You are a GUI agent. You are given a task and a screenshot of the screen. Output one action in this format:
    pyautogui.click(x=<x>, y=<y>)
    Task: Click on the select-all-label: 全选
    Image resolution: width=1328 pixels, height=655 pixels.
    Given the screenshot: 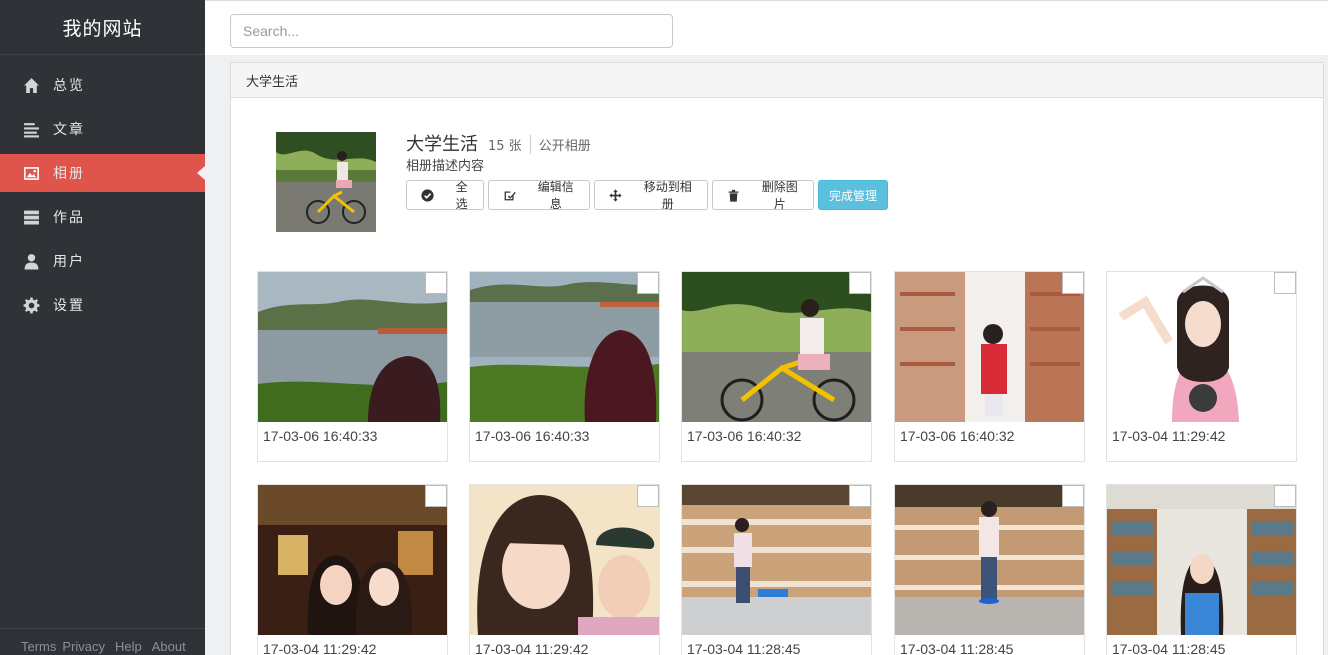 What is the action you would take?
    pyautogui.click(x=461, y=195)
    